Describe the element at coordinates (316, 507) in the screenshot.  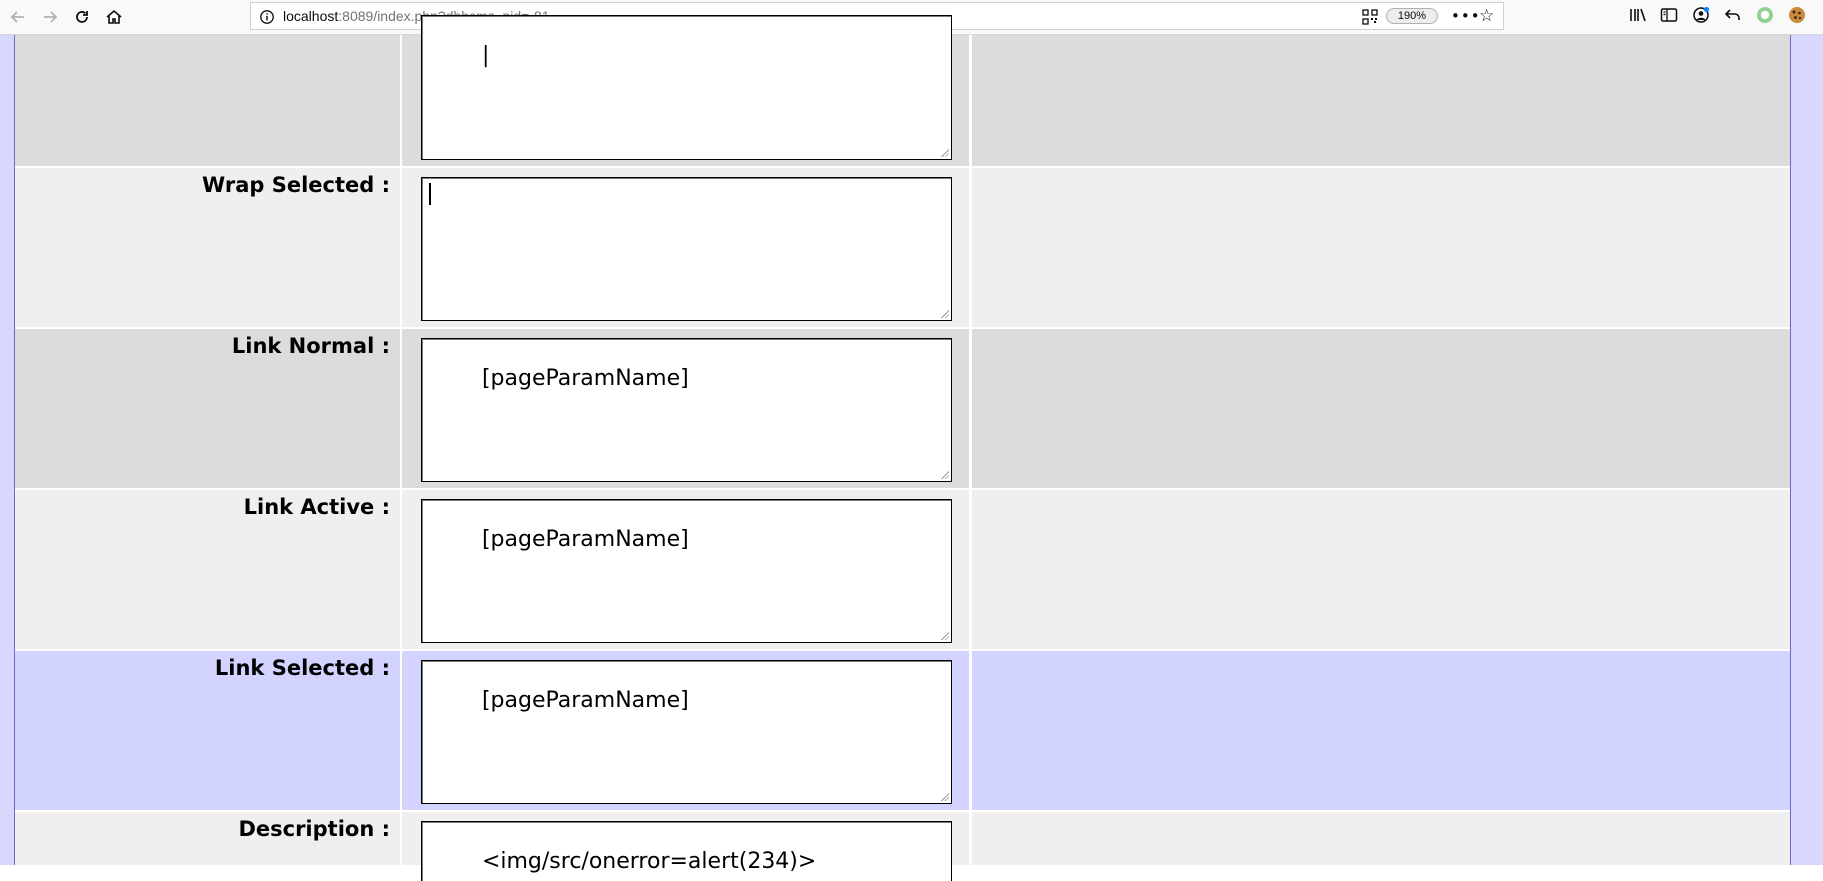
I see `link-active-label: Link Active :` at that location.